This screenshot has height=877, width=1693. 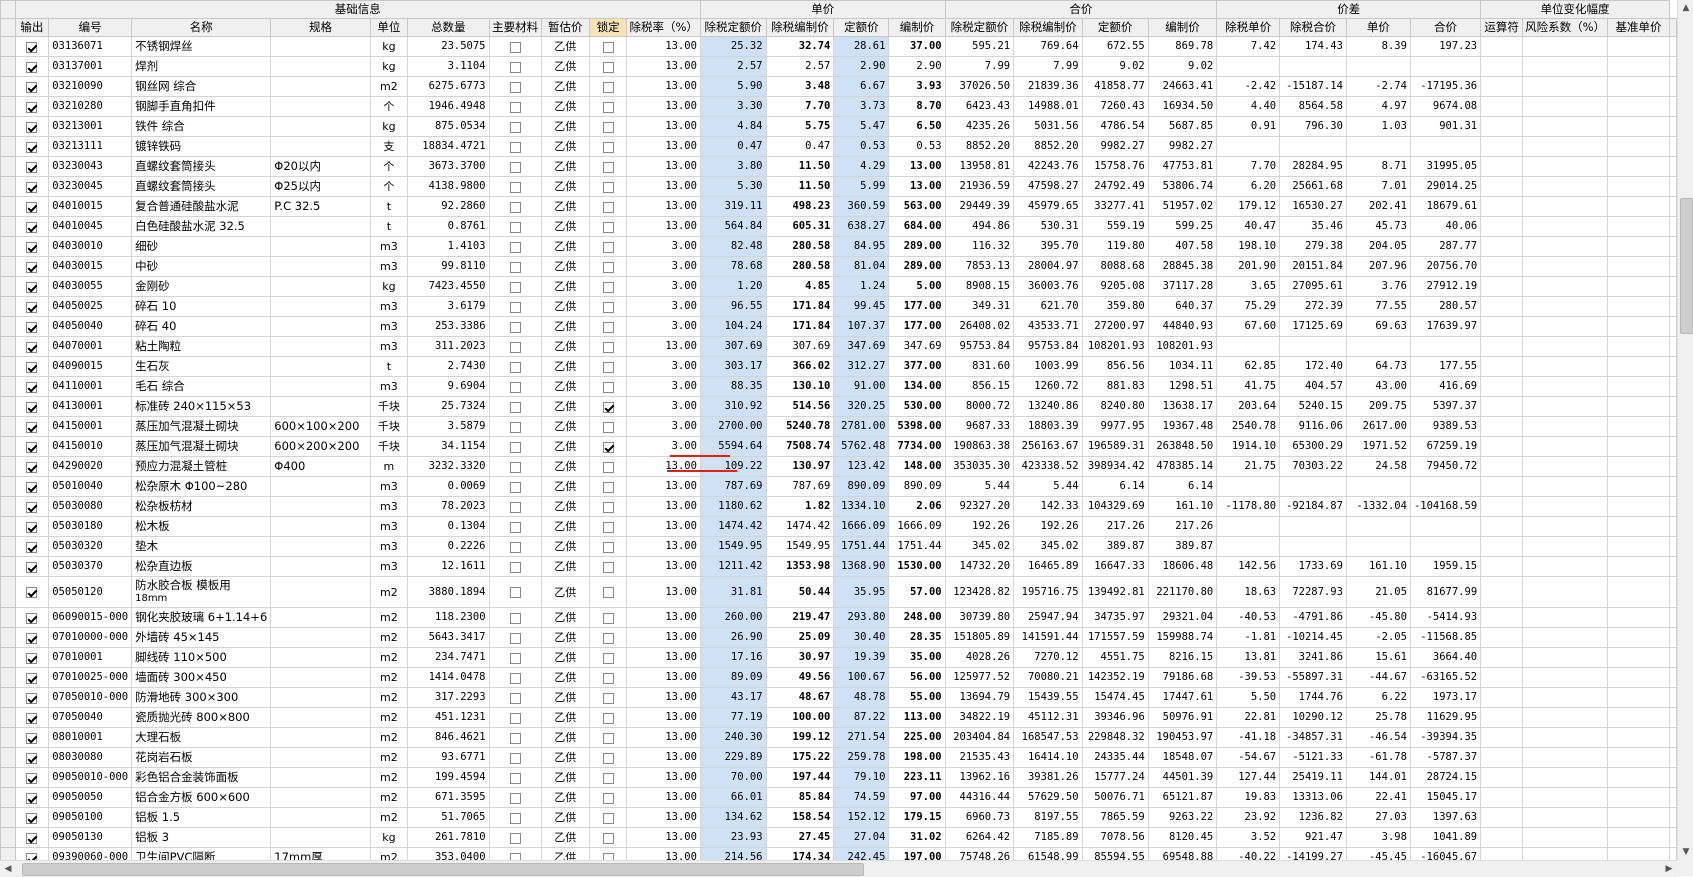 What do you see at coordinates (90, 697) in the screenshot?
I see `material-code: 07050010-000` at bounding box center [90, 697].